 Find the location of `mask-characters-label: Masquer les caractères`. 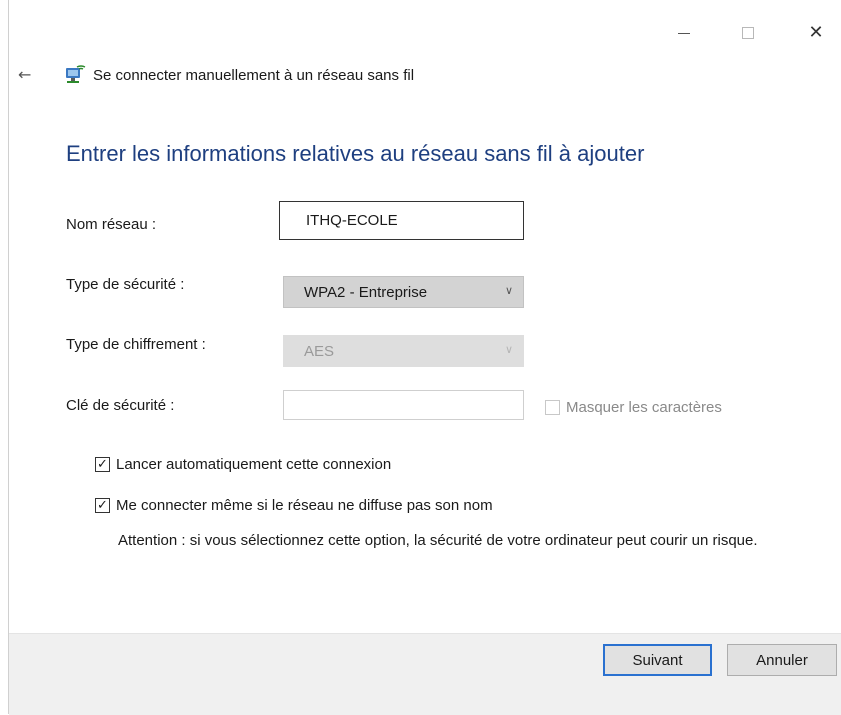

mask-characters-label: Masquer les caractères is located at coordinates (644, 407).